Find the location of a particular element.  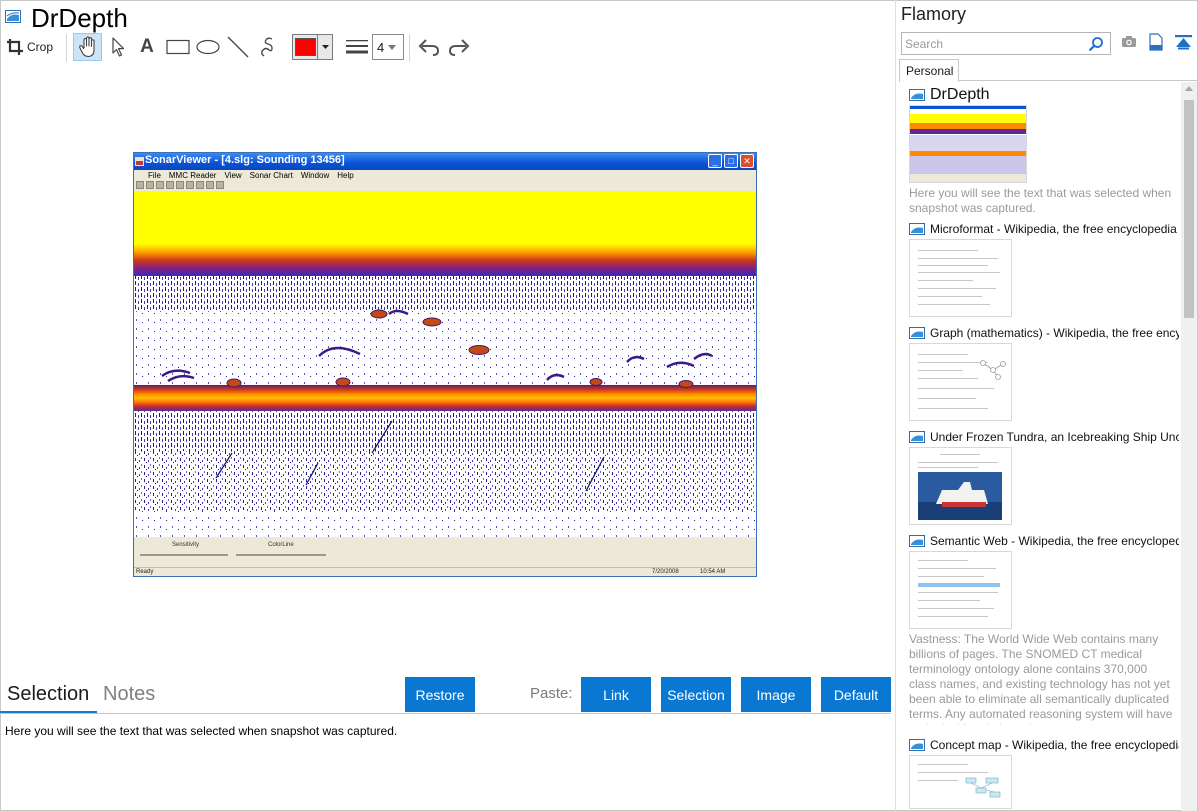

snapshot-window-controls: _ □ ✕ is located at coordinates (731, 161).